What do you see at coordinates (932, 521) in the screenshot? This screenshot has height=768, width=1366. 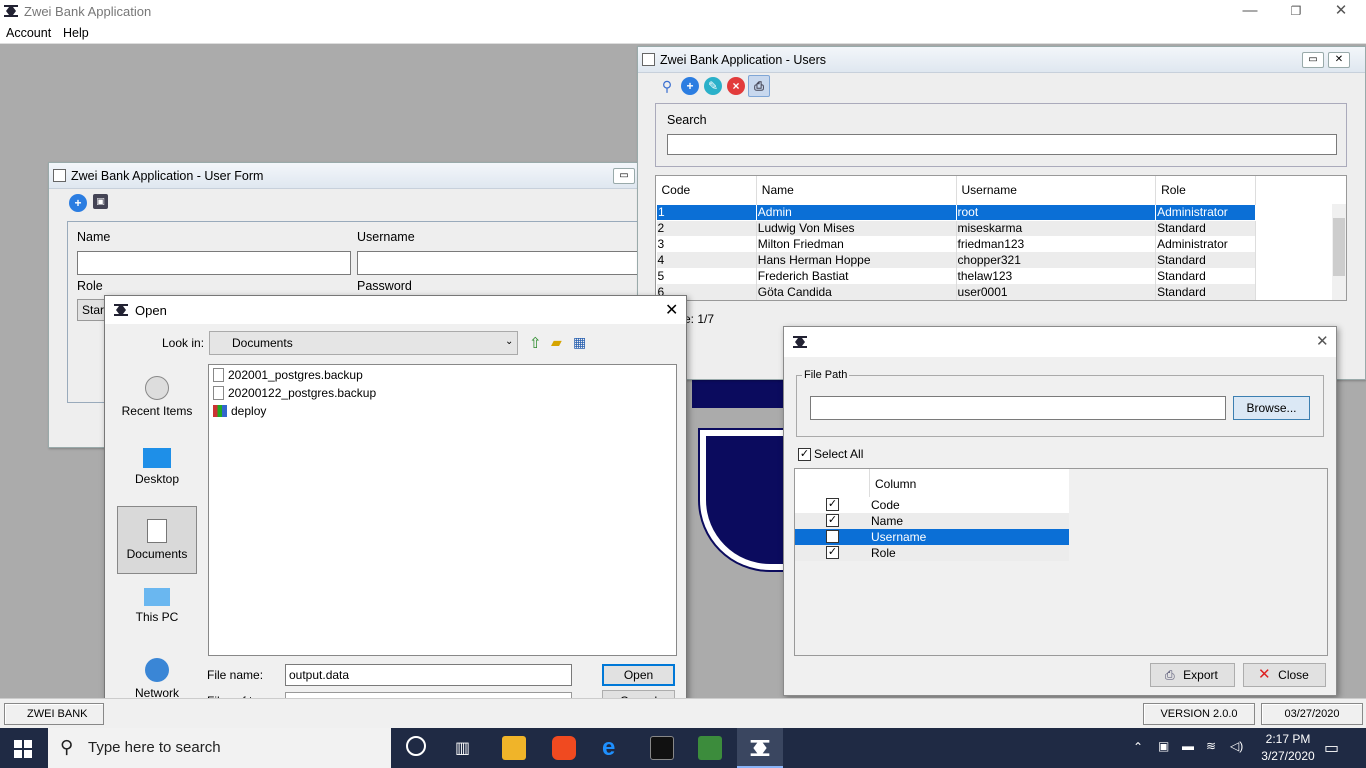 I see `table-row: ✓ Name` at bounding box center [932, 521].